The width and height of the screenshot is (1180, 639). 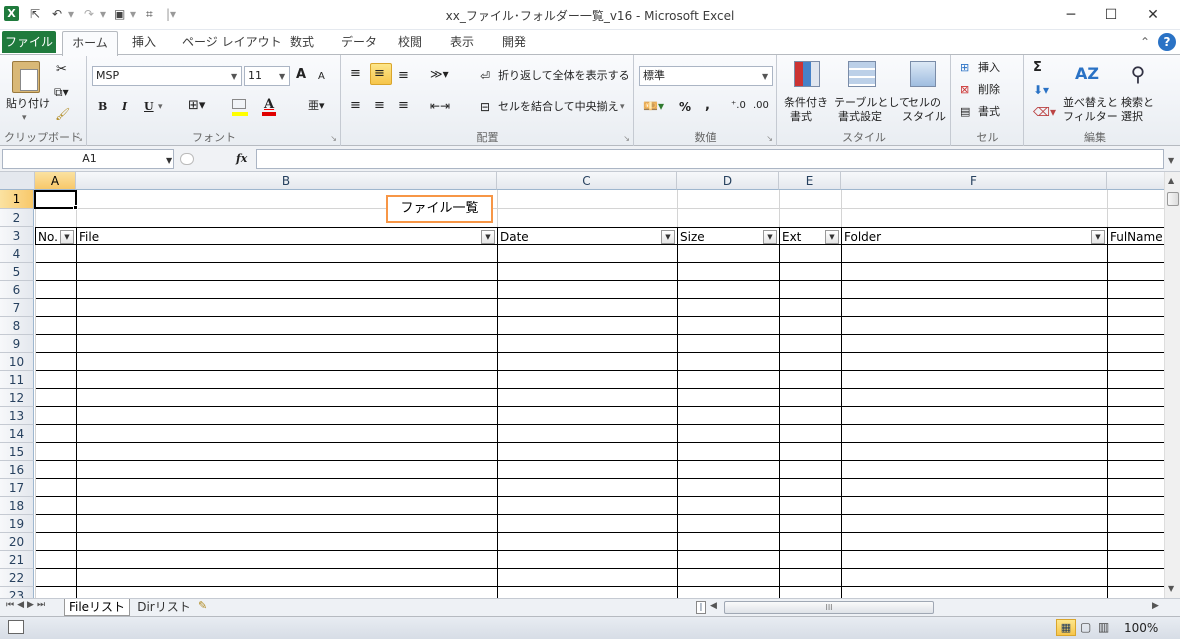 What do you see at coordinates (359, 42) in the screenshot?
I see `tab-data: データ` at bounding box center [359, 42].